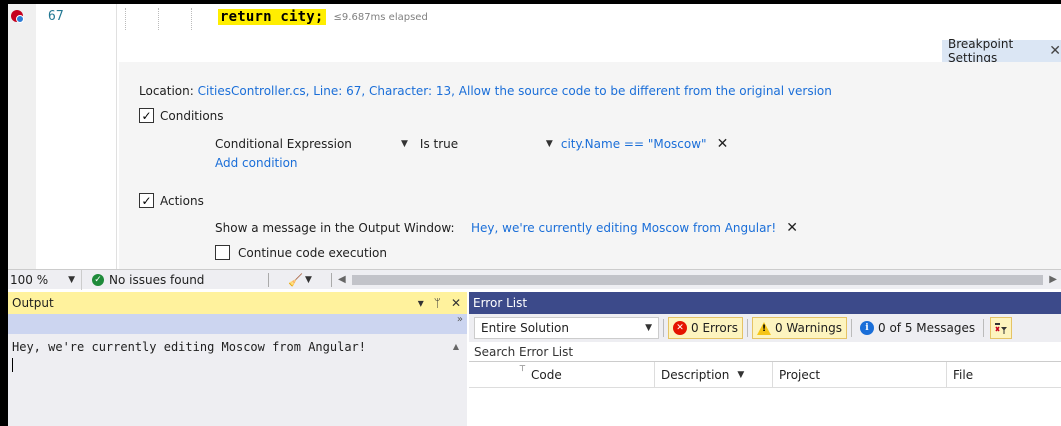  What do you see at coordinates (460, 319) in the screenshot?
I see `overflow-icon: »` at bounding box center [460, 319].